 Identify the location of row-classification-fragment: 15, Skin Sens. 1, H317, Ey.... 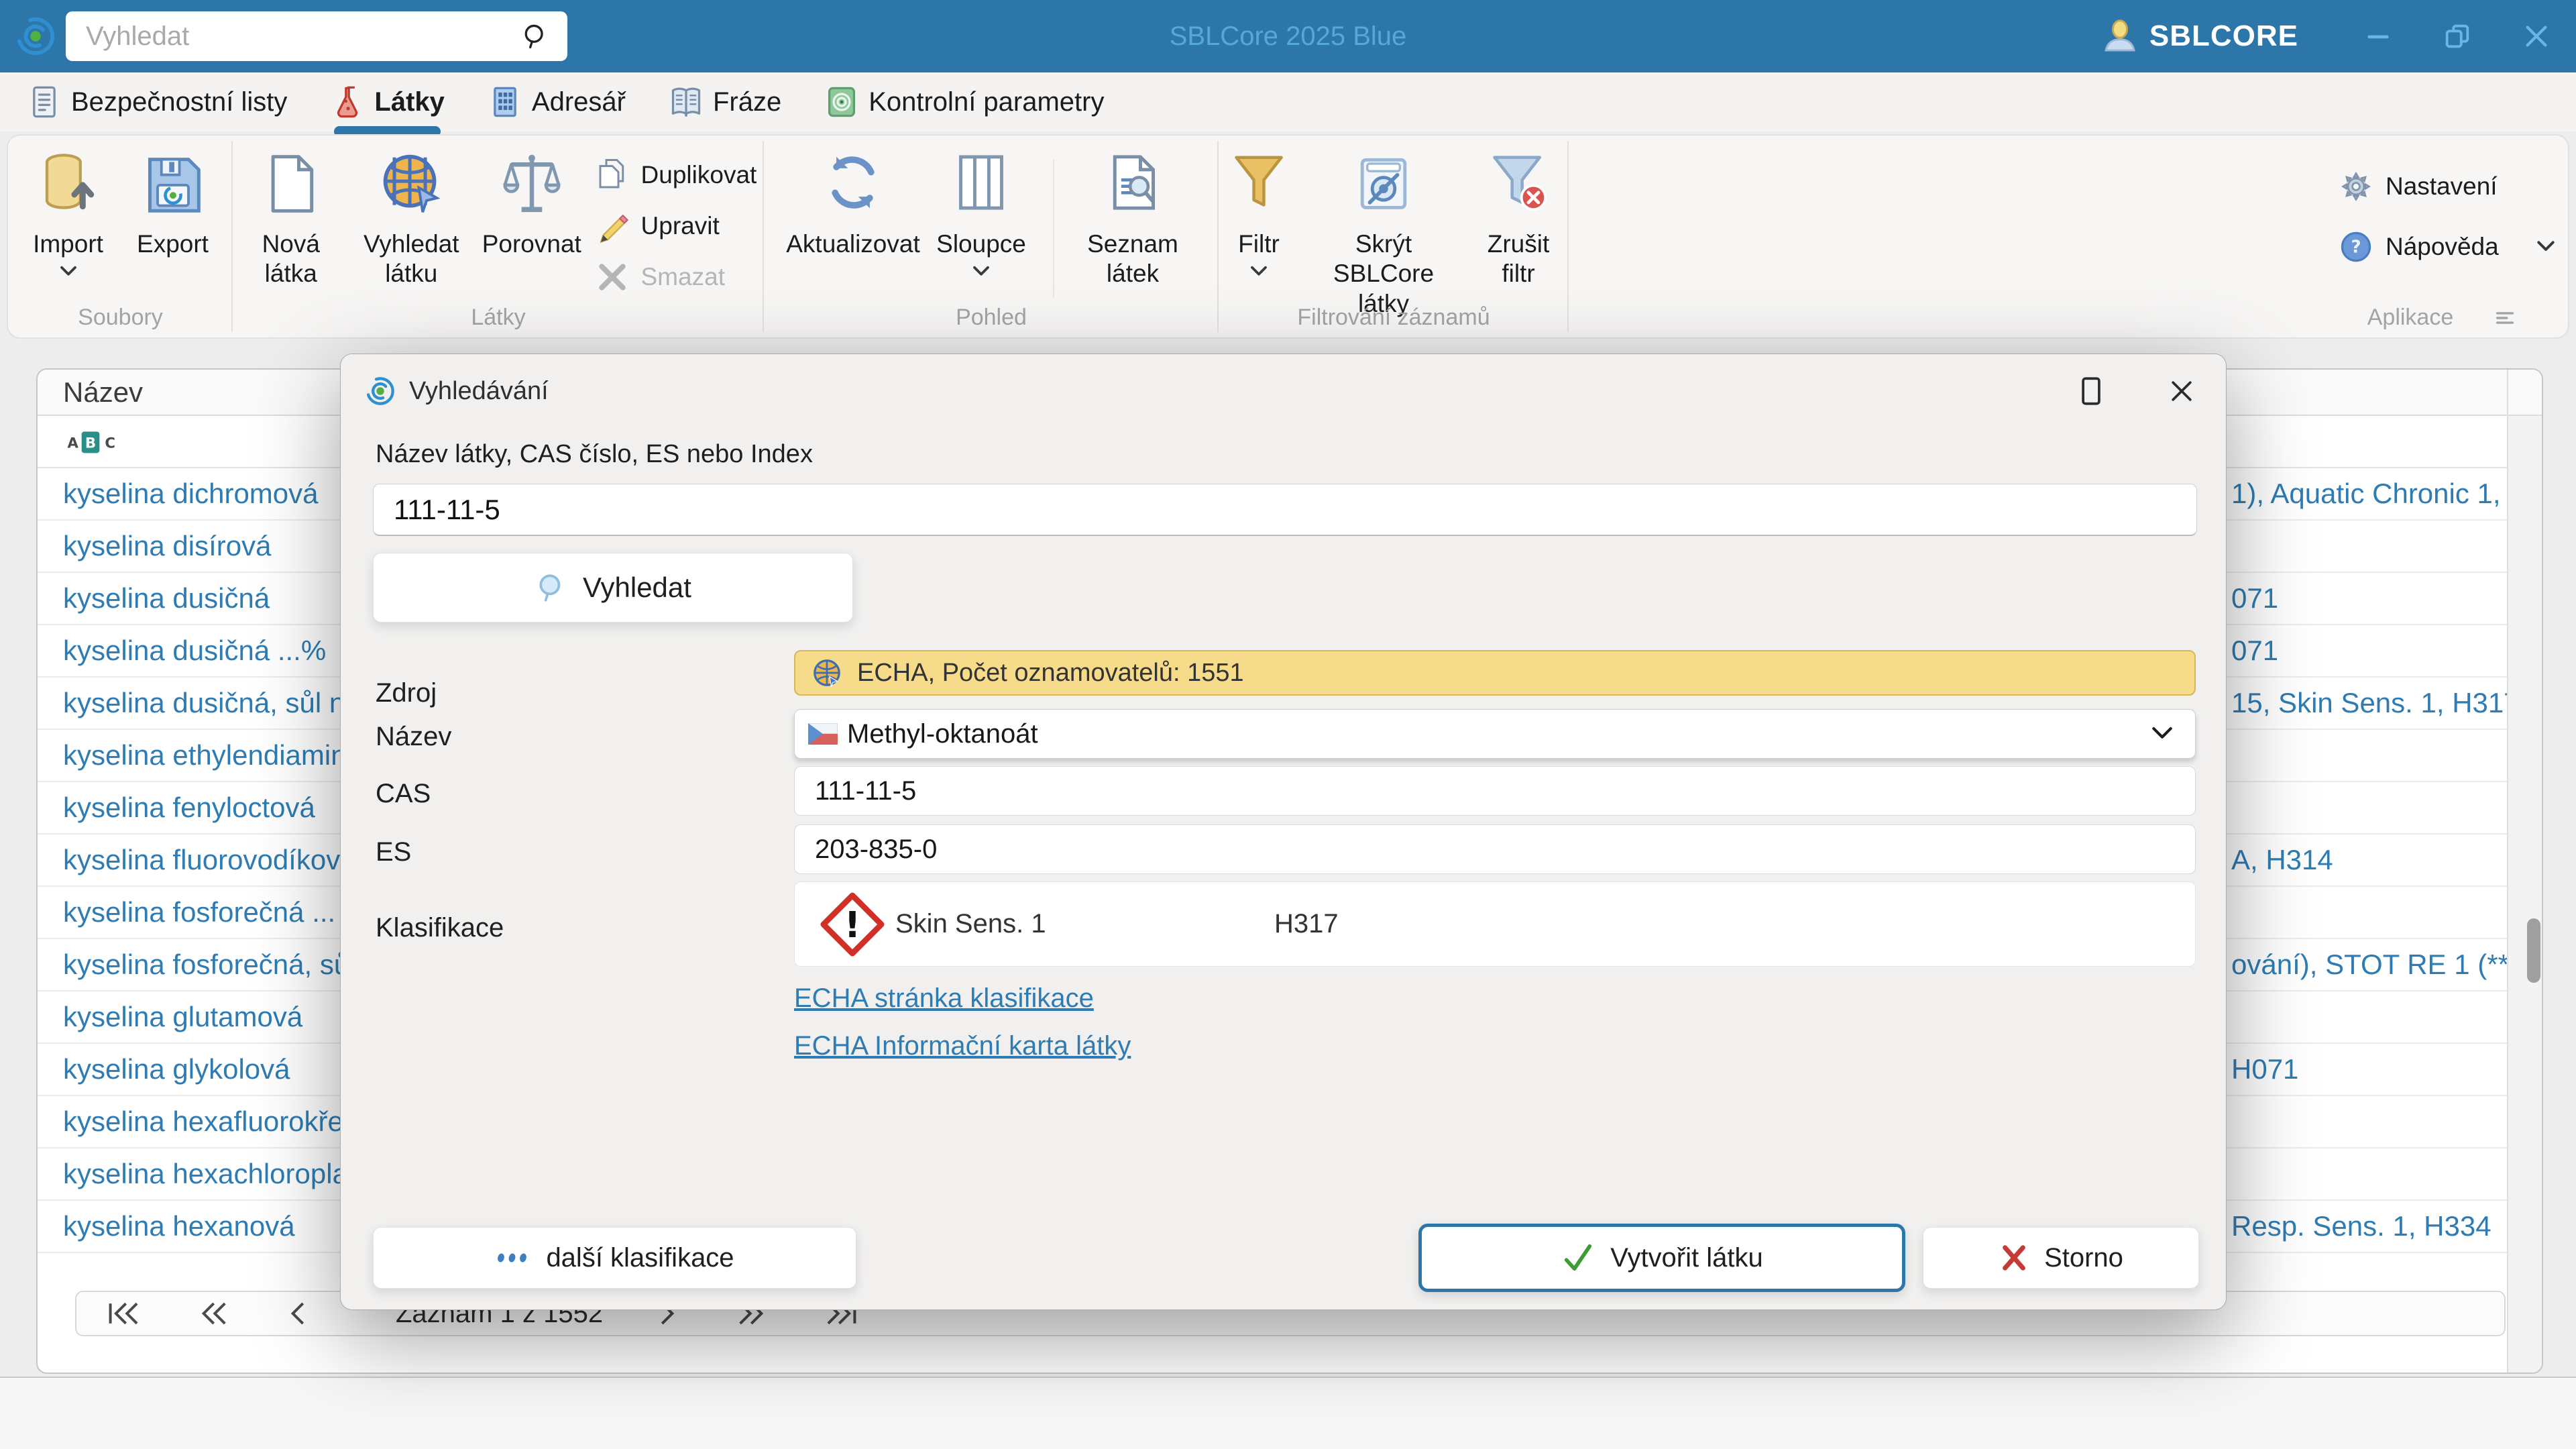
(2386, 702).